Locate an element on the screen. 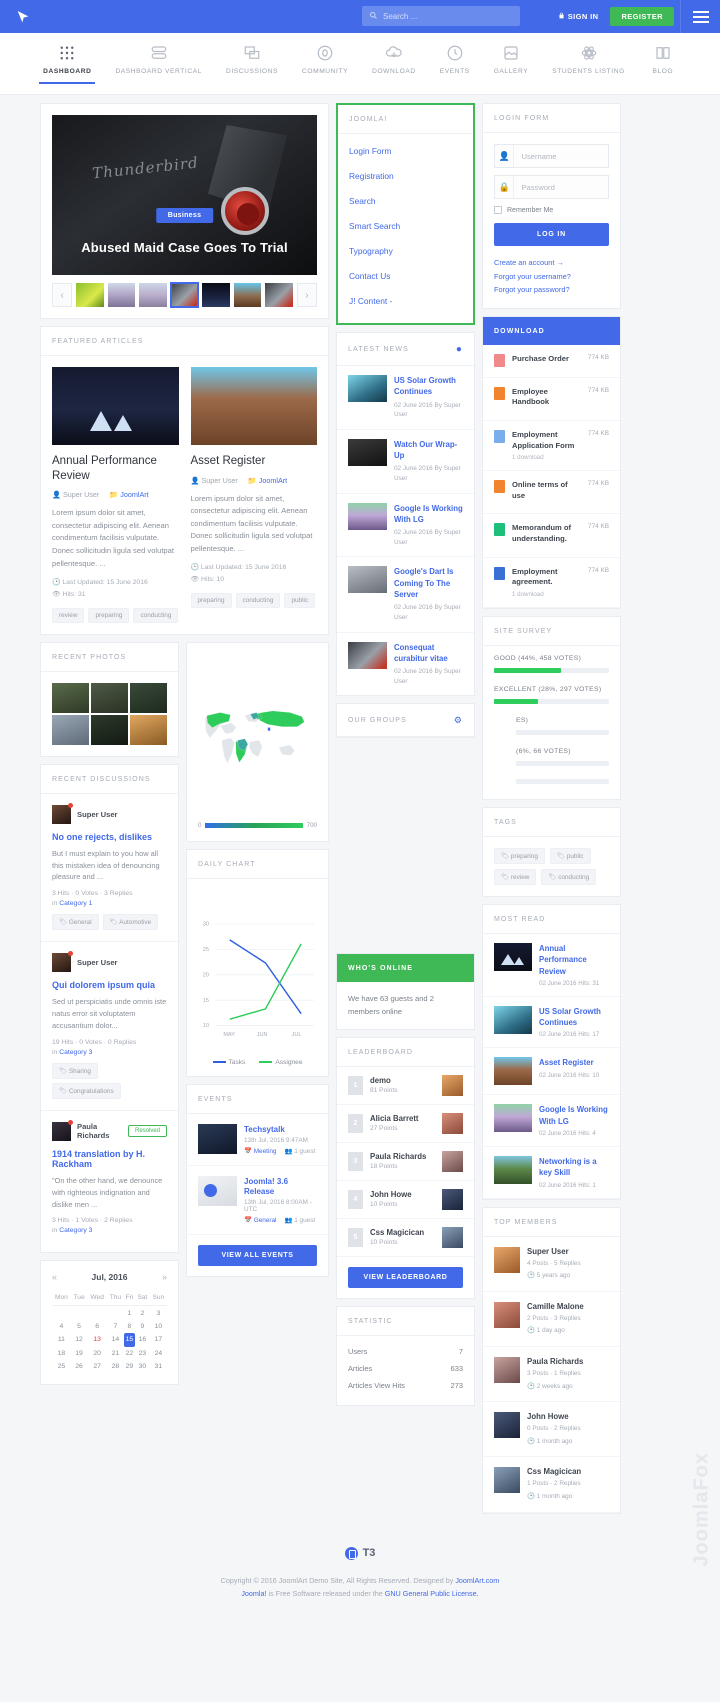  tag-chip: 🏷 review is located at coordinates (515, 876).